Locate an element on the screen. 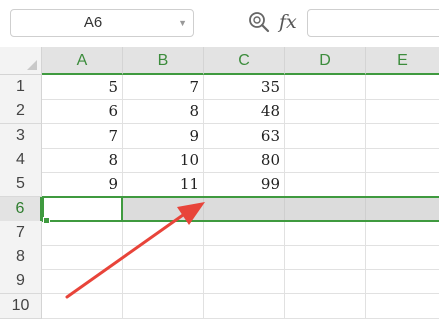  cell-b5: 11 is located at coordinates (163, 185).